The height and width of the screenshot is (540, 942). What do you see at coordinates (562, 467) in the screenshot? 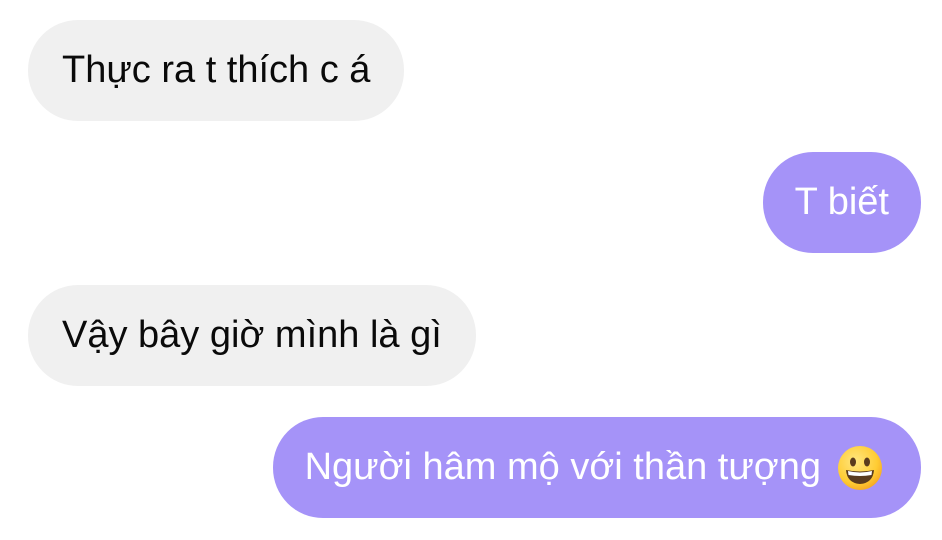
I see `message-text: Người hâm mộ với thần tượng` at bounding box center [562, 467].